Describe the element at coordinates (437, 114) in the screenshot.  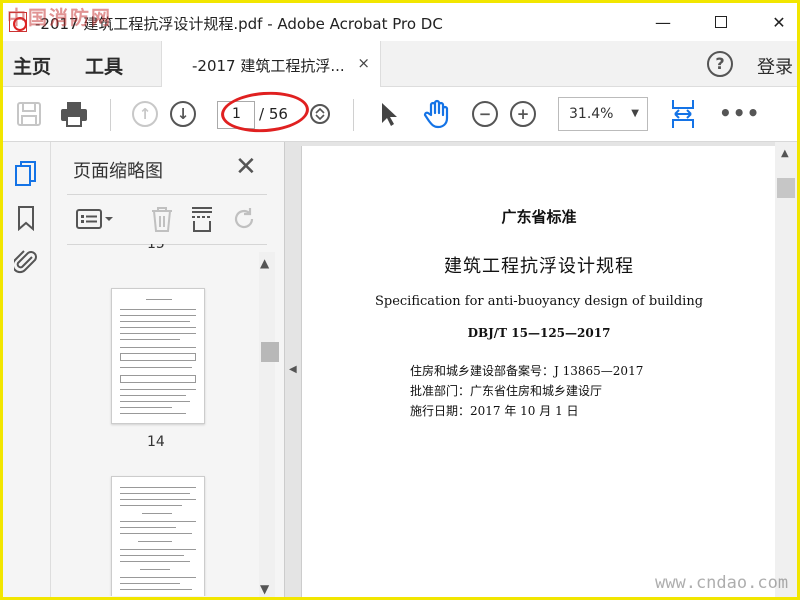
I see `hand-tool-icon` at that location.